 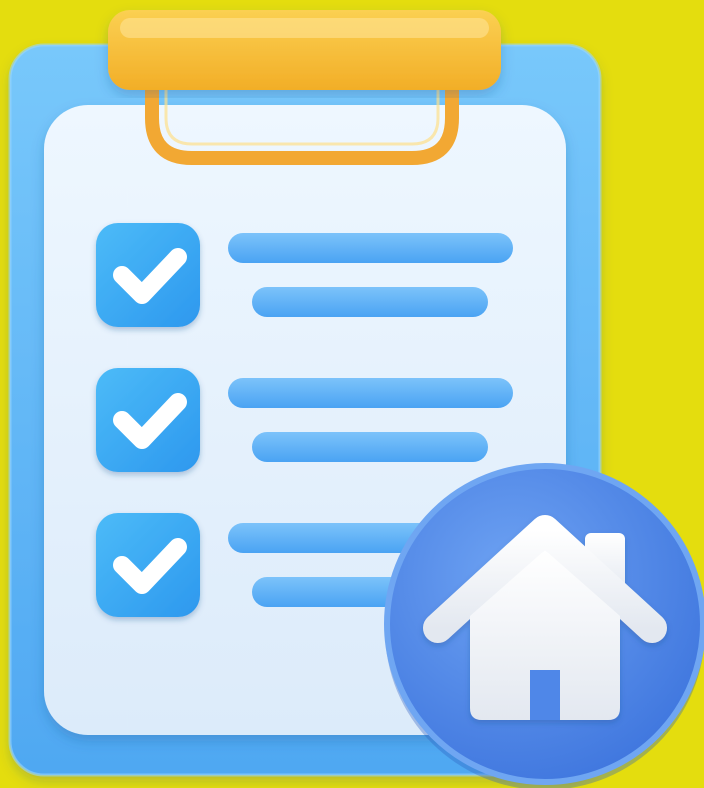 What do you see at coordinates (304, 28) in the screenshot?
I see `clip-bar-highlight` at bounding box center [304, 28].